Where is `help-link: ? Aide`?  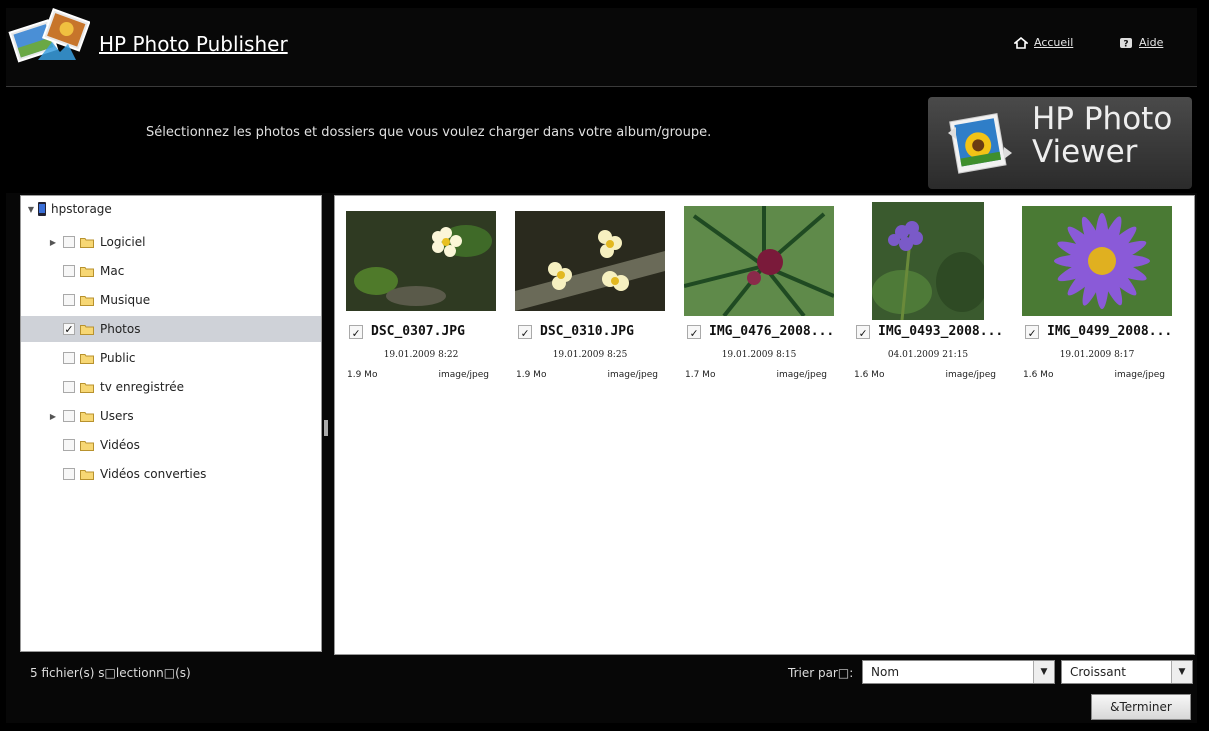
help-link: ? Aide is located at coordinates (1141, 42).